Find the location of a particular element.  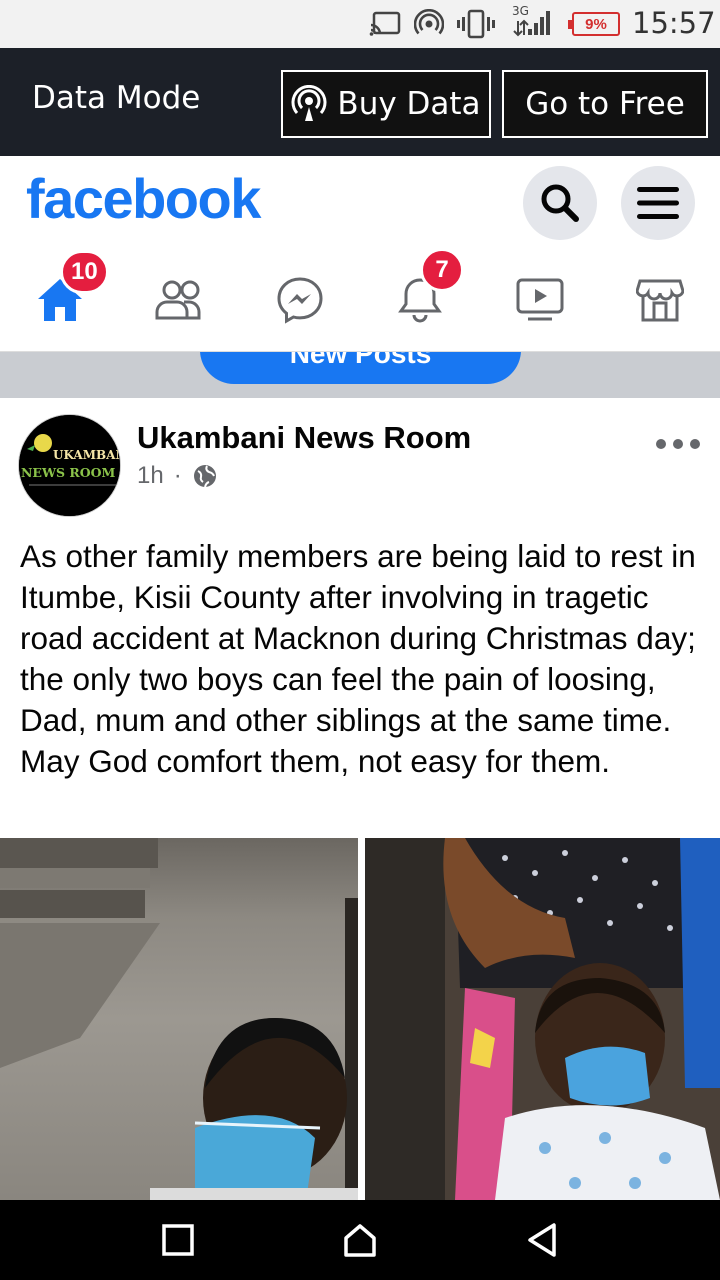

tab-watch is located at coordinates (540, 300).